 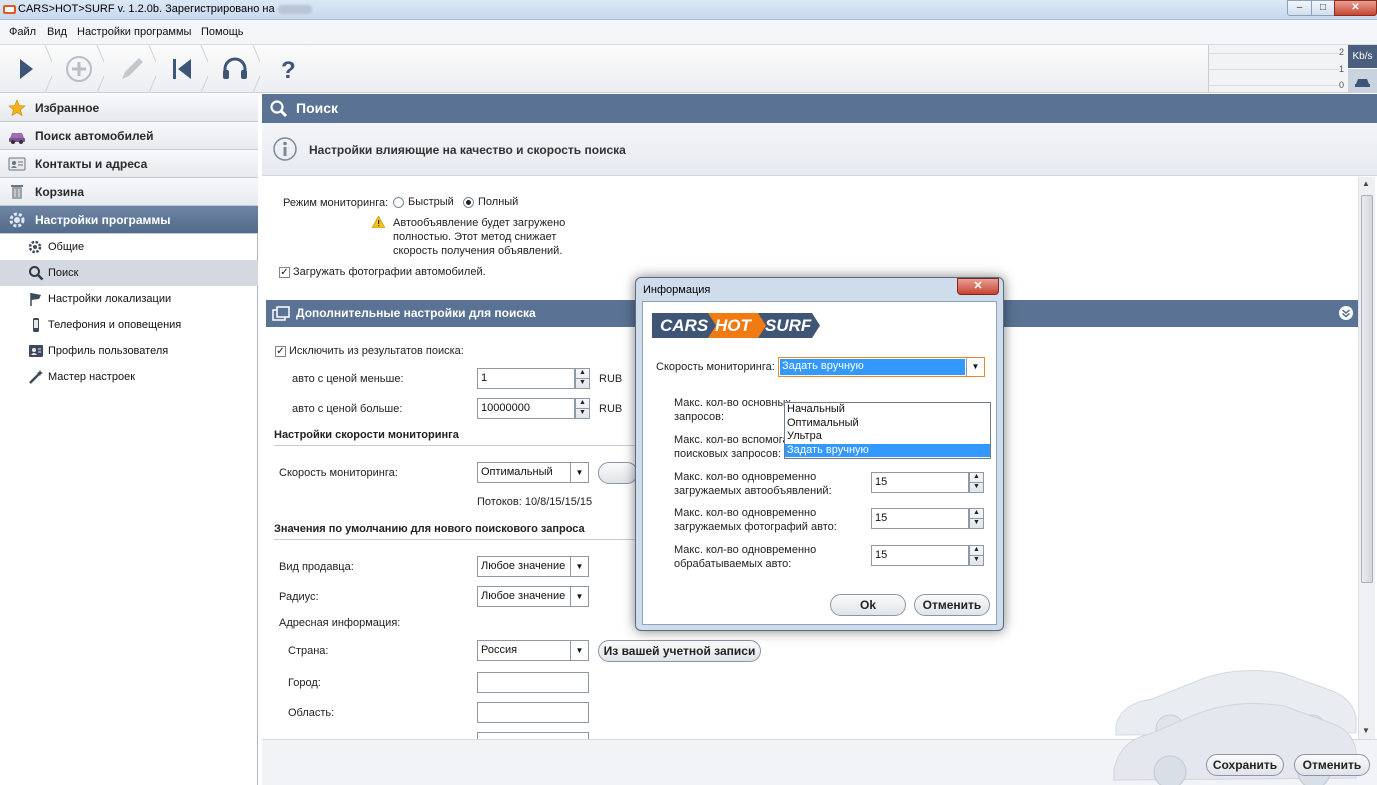 What do you see at coordinates (1332, 765) in the screenshot?
I see `cancel-button: Отменить` at bounding box center [1332, 765].